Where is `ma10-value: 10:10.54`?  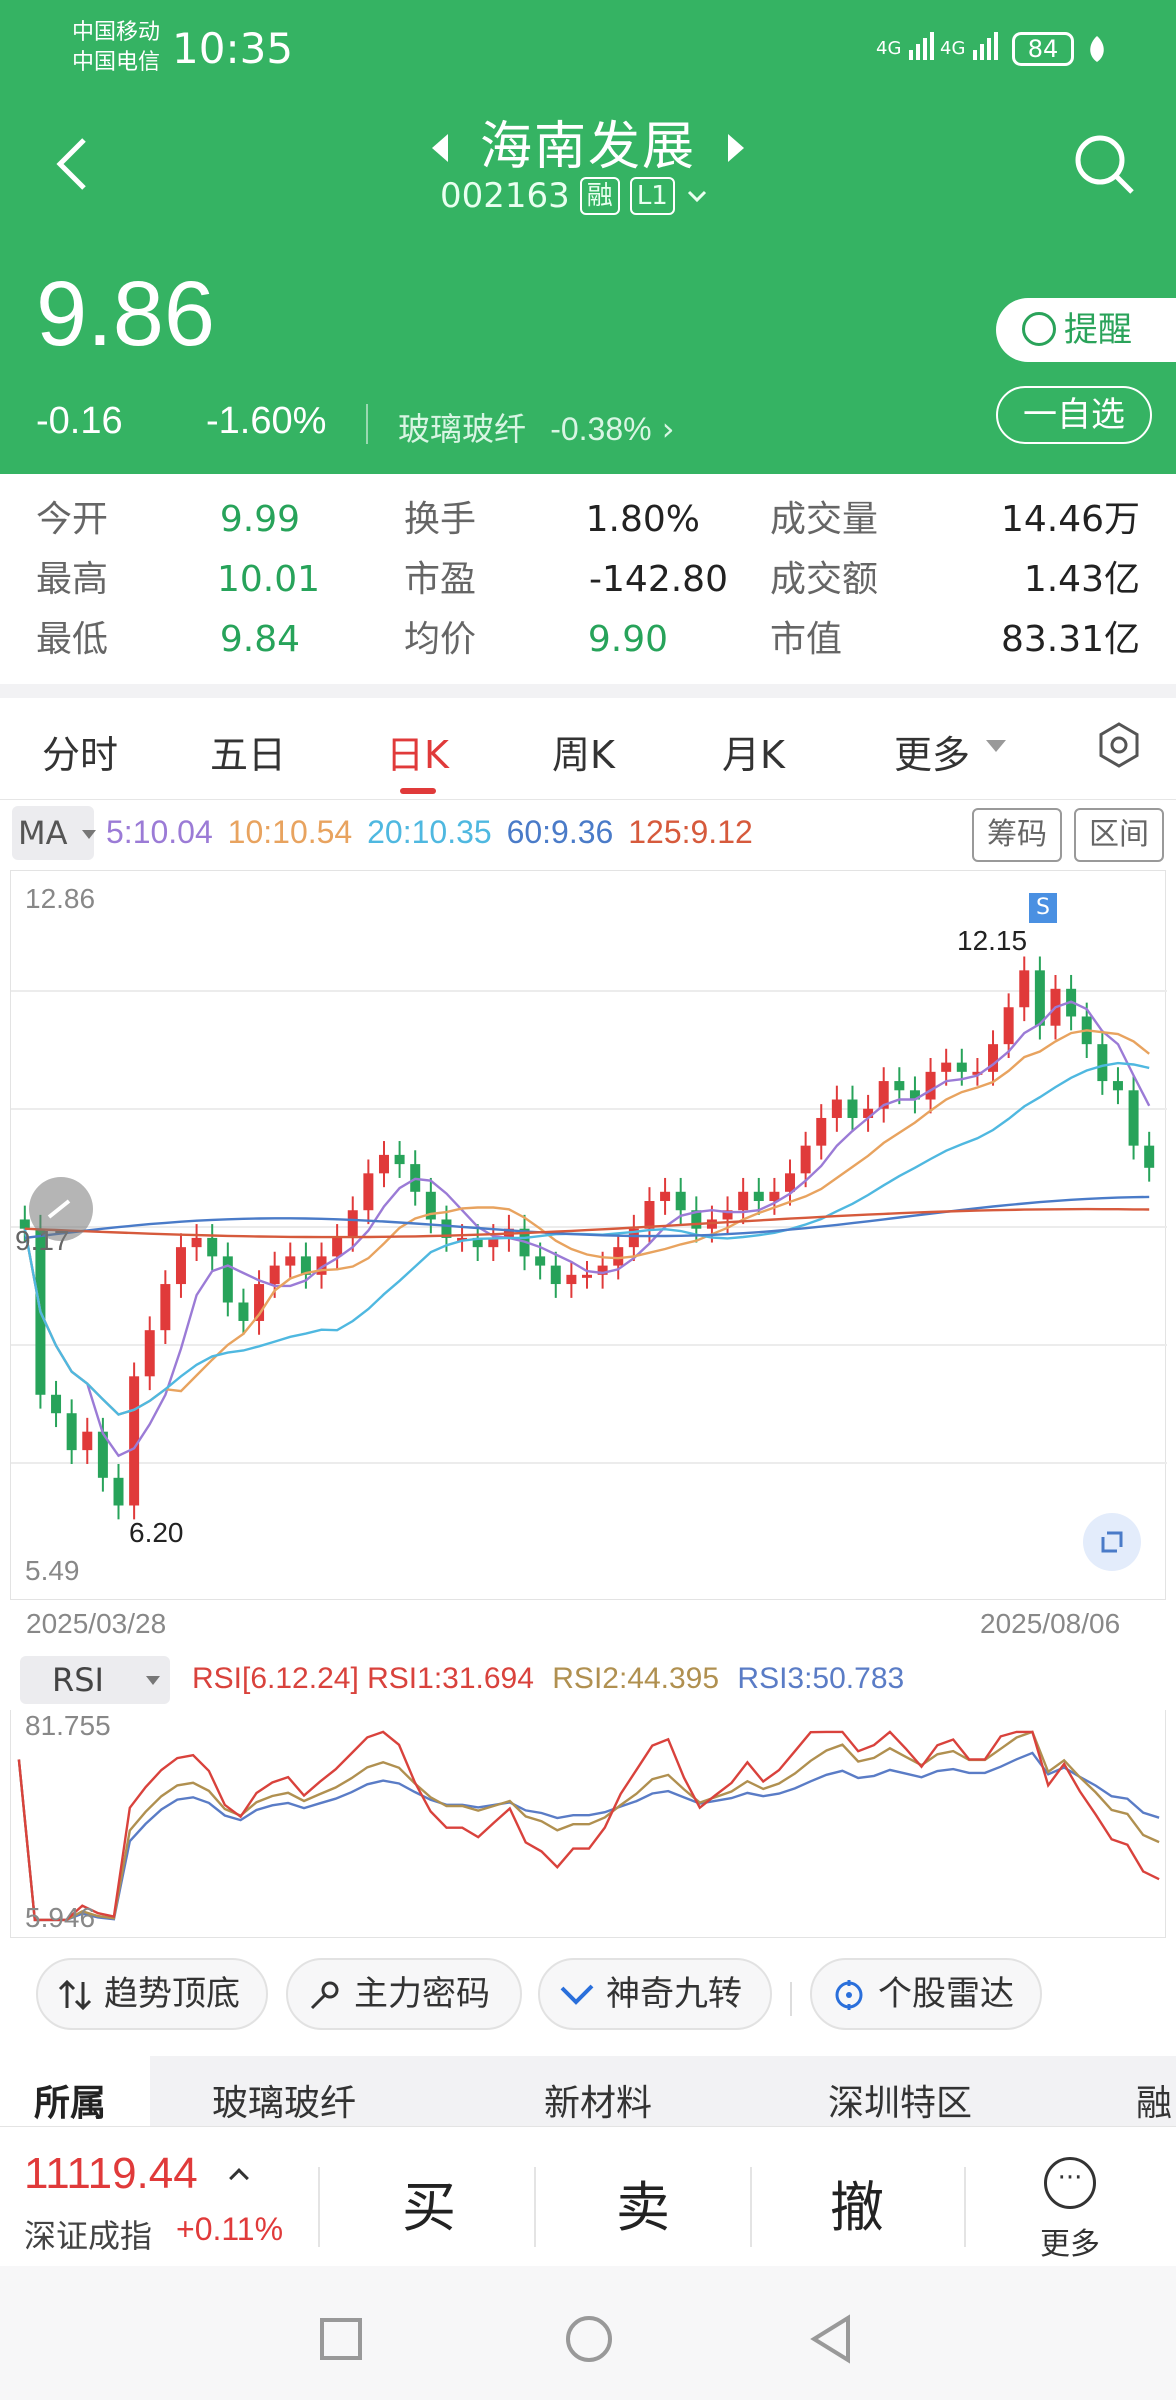 ma10-value: 10:10.54 is located at coordinates (290, 832).